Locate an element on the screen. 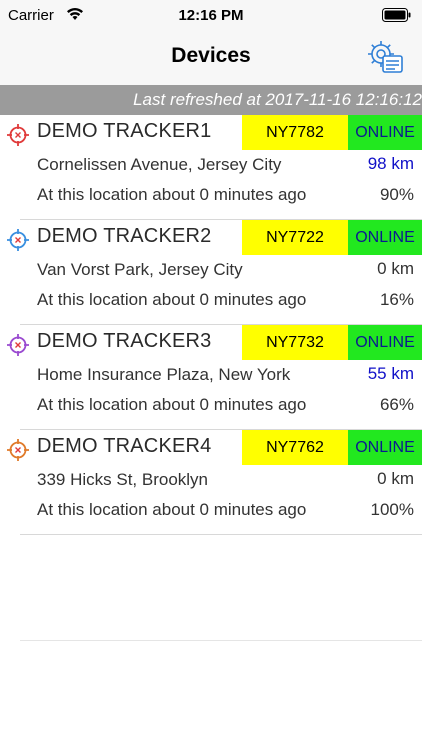 This screenshot has height=750, width=422. page-title: Devices is located at coordinates (211, 55).